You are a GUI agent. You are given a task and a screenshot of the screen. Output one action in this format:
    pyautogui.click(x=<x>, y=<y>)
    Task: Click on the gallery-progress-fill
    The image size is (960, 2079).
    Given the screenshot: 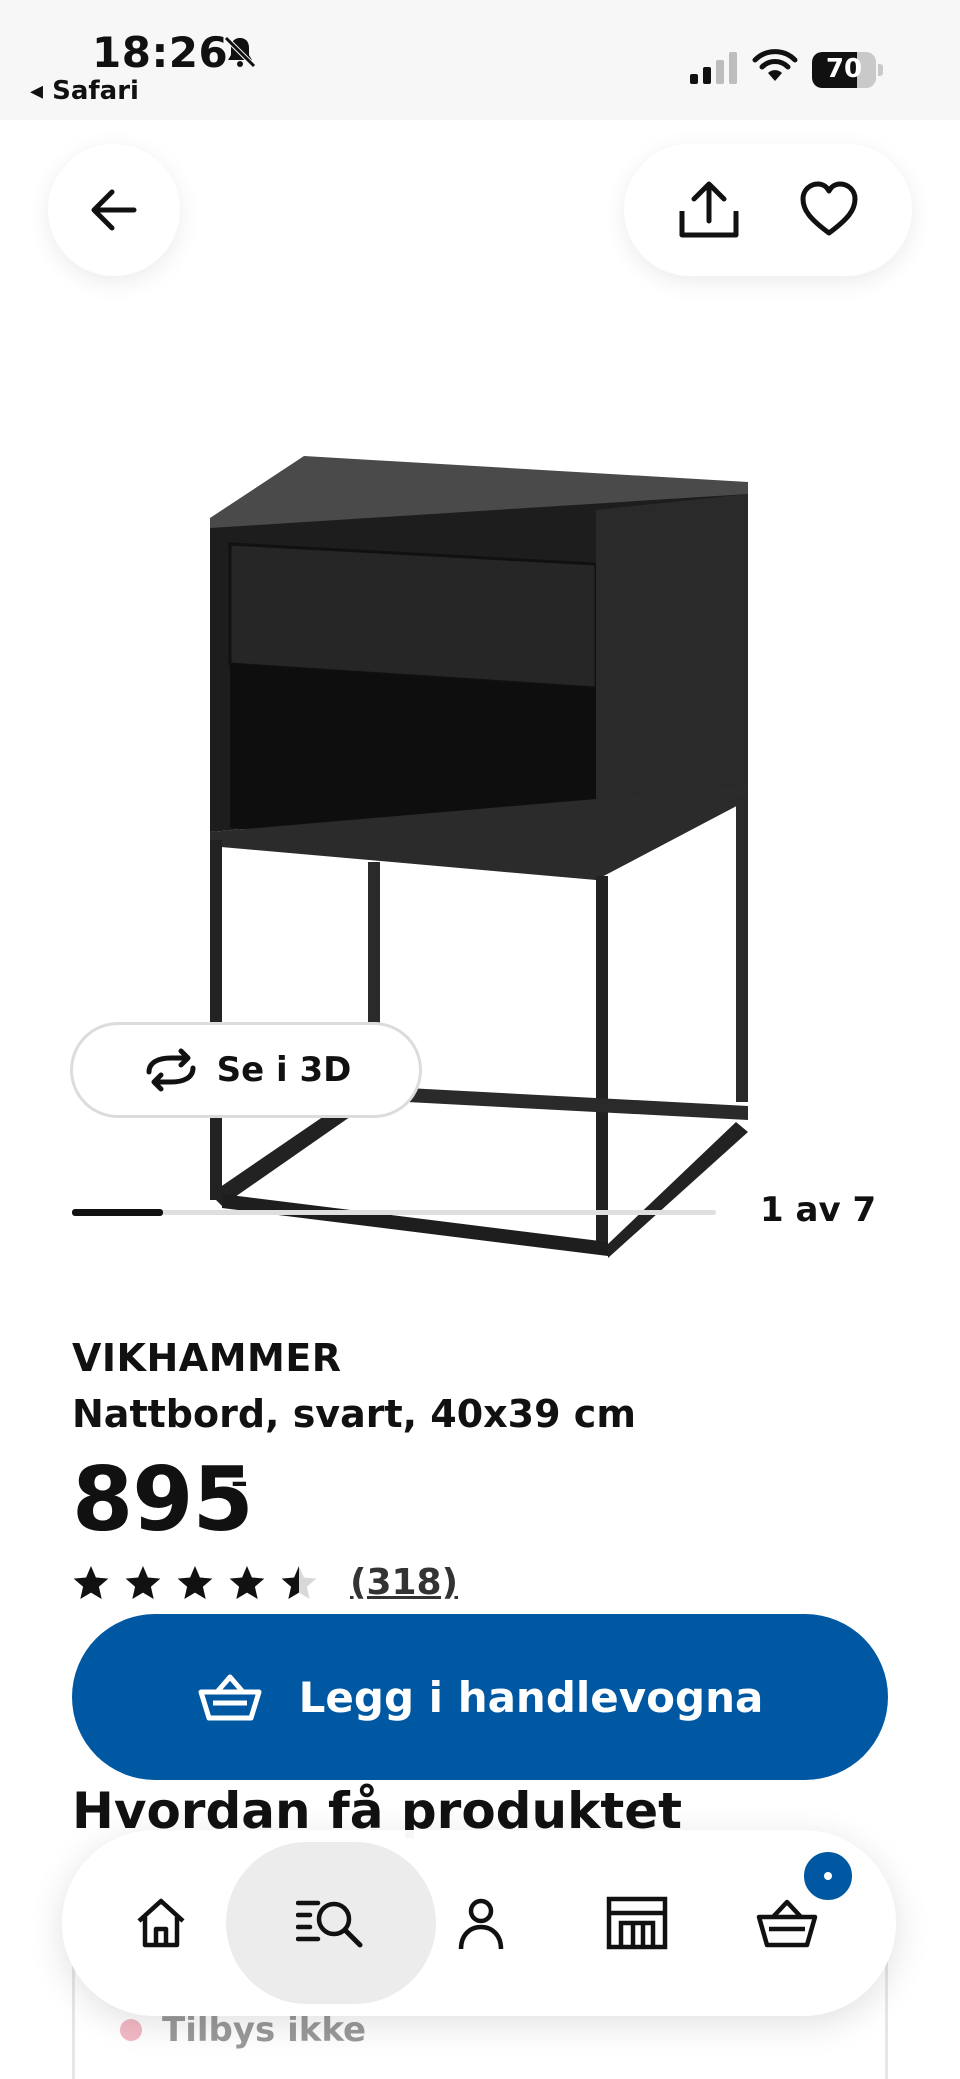 What is the action you would take?
    pyautogui.click(x=118, y=1212)
    